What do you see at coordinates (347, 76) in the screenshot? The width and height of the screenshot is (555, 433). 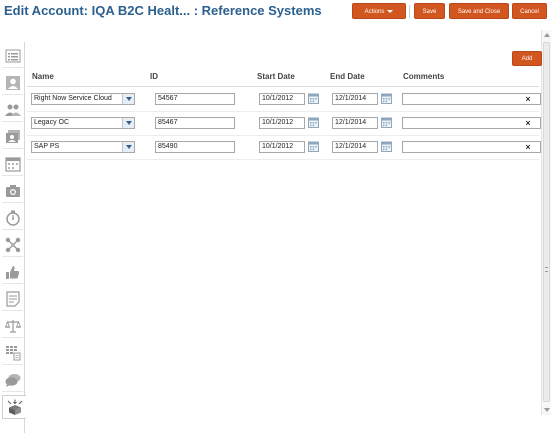 I see `column-header-end-date: End Date` at bounding box center [347, 76].